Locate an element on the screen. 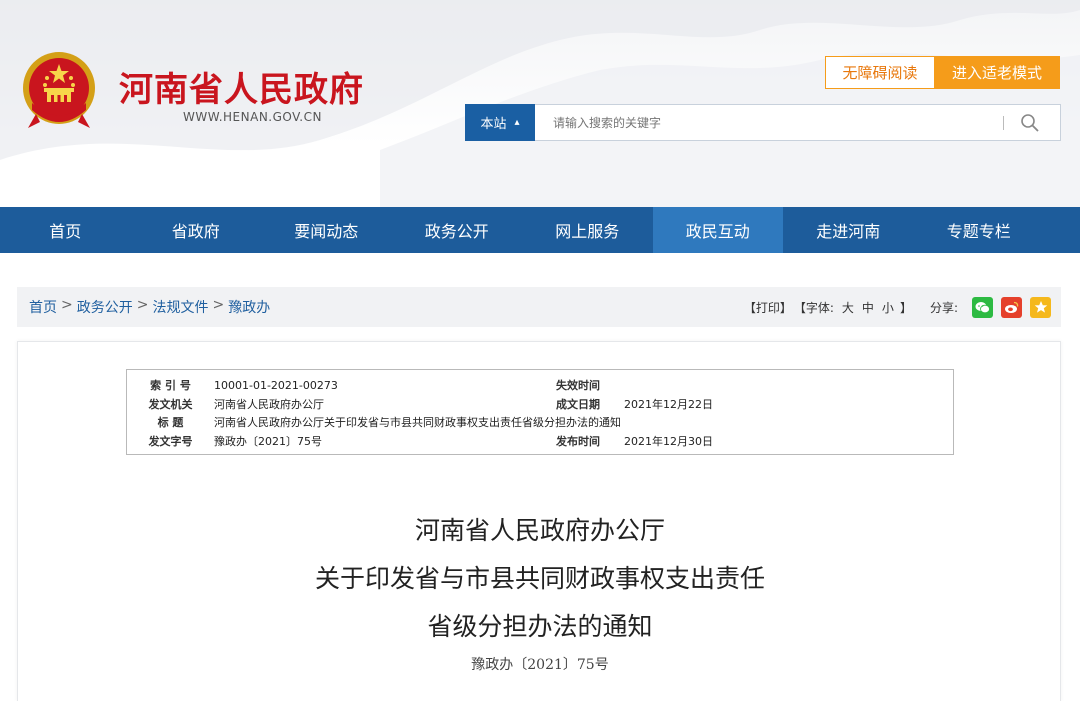 This screenshot has width=1080, height=701. accessibility-reading-button: 无障碍阅读 is located at coordinates (880, 72).